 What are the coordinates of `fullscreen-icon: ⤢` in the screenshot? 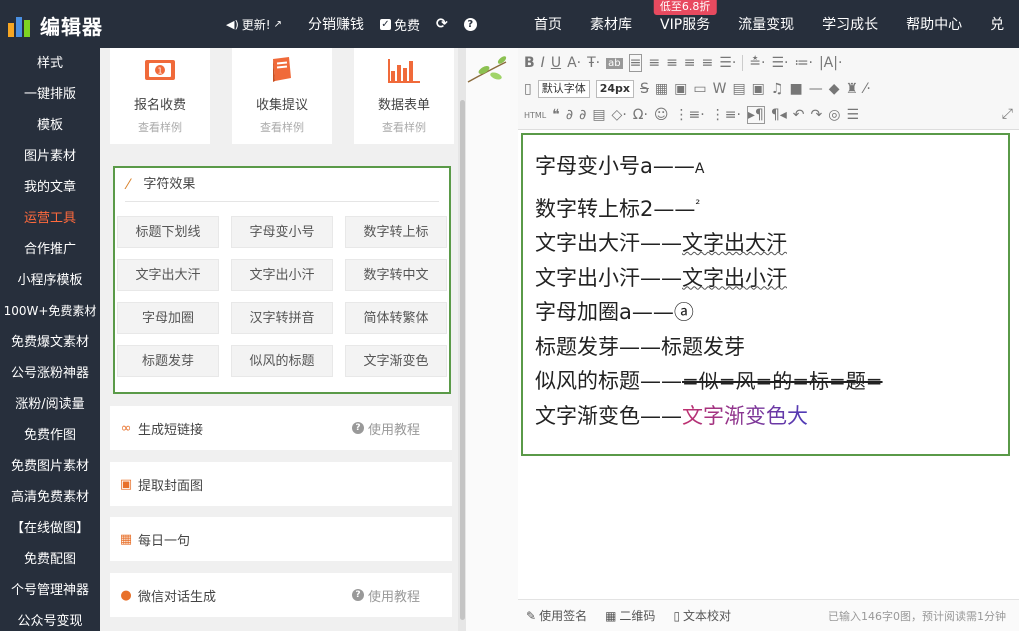 It's located at (1007, 114).